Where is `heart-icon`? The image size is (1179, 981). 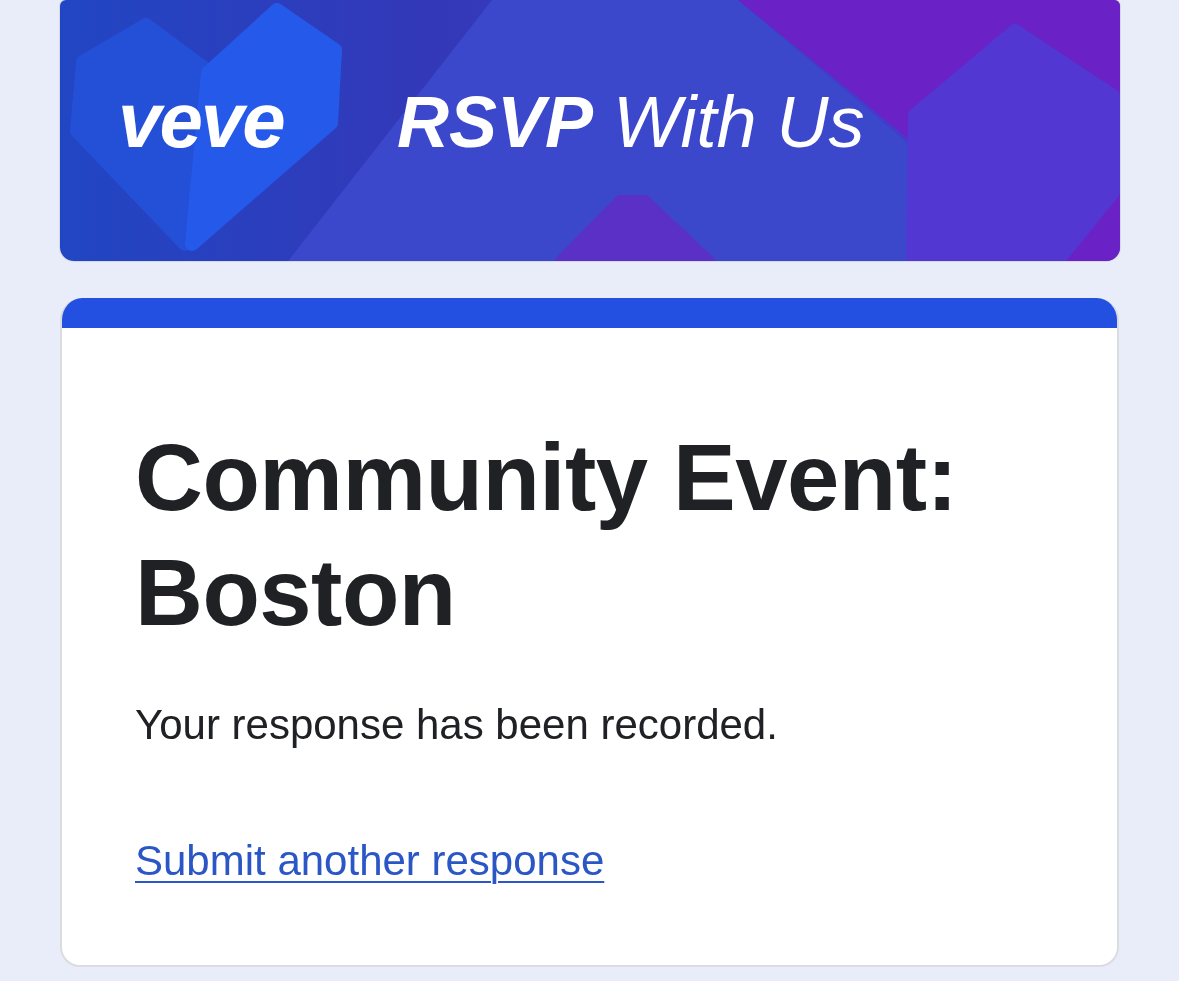
heart-icon is located at coordinates (206, 128).